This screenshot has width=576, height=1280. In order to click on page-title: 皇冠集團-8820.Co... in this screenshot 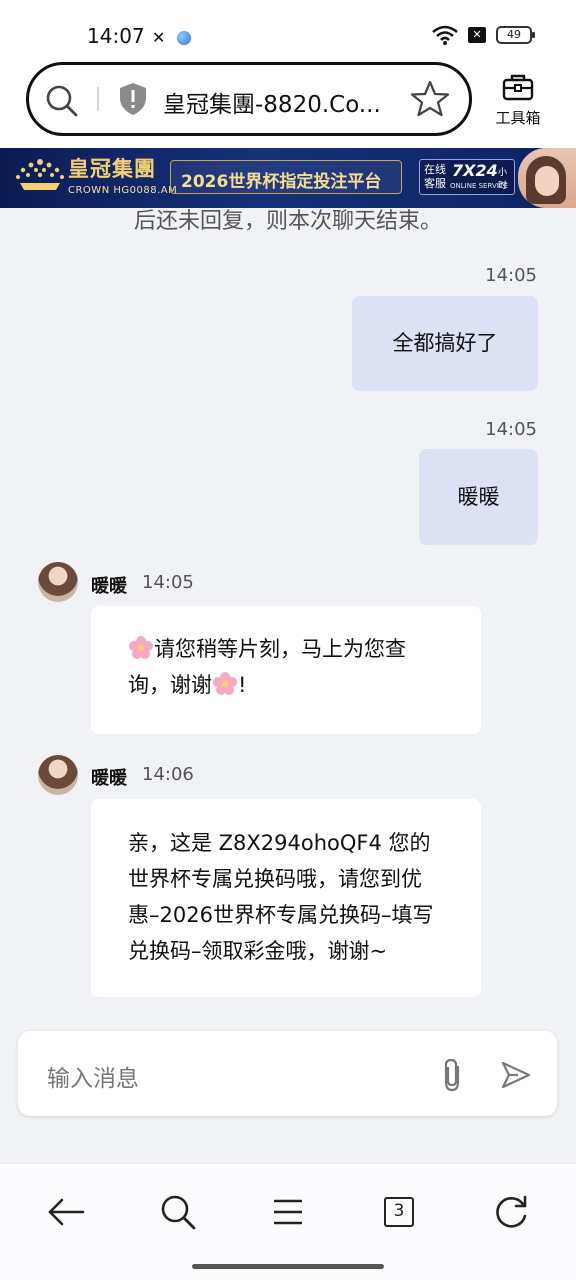, I will do `click(272, 102)`.